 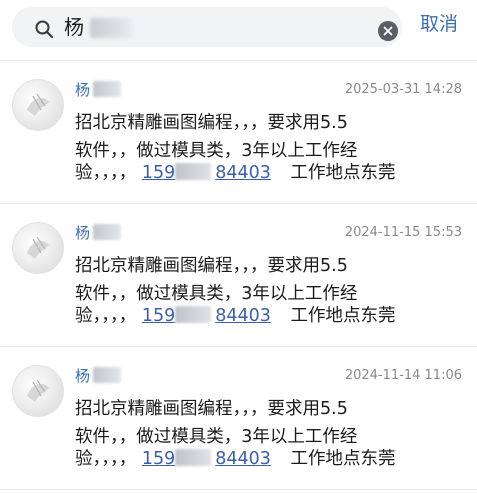 What do you see at coordinates (207, 27) in the screenshot?
I see `search-input: 杨` at bounding box center [207, 27].